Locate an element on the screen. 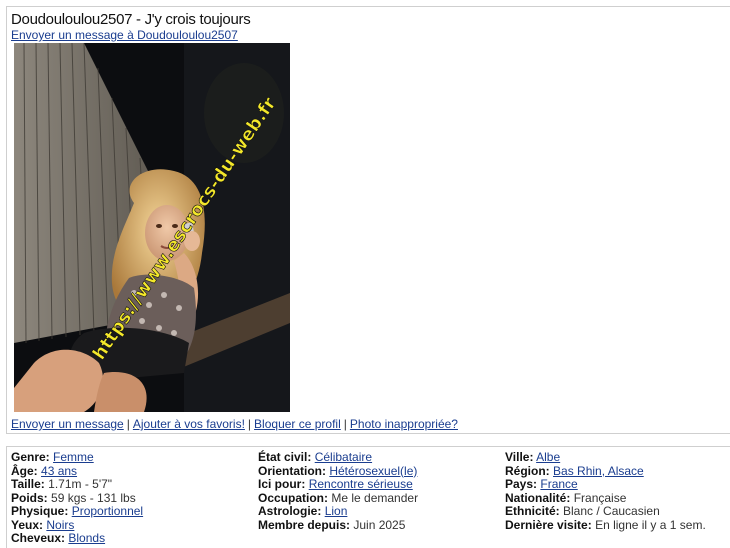  block-profile-button: Bloquer ce profil is located at coordinates (297, 424).